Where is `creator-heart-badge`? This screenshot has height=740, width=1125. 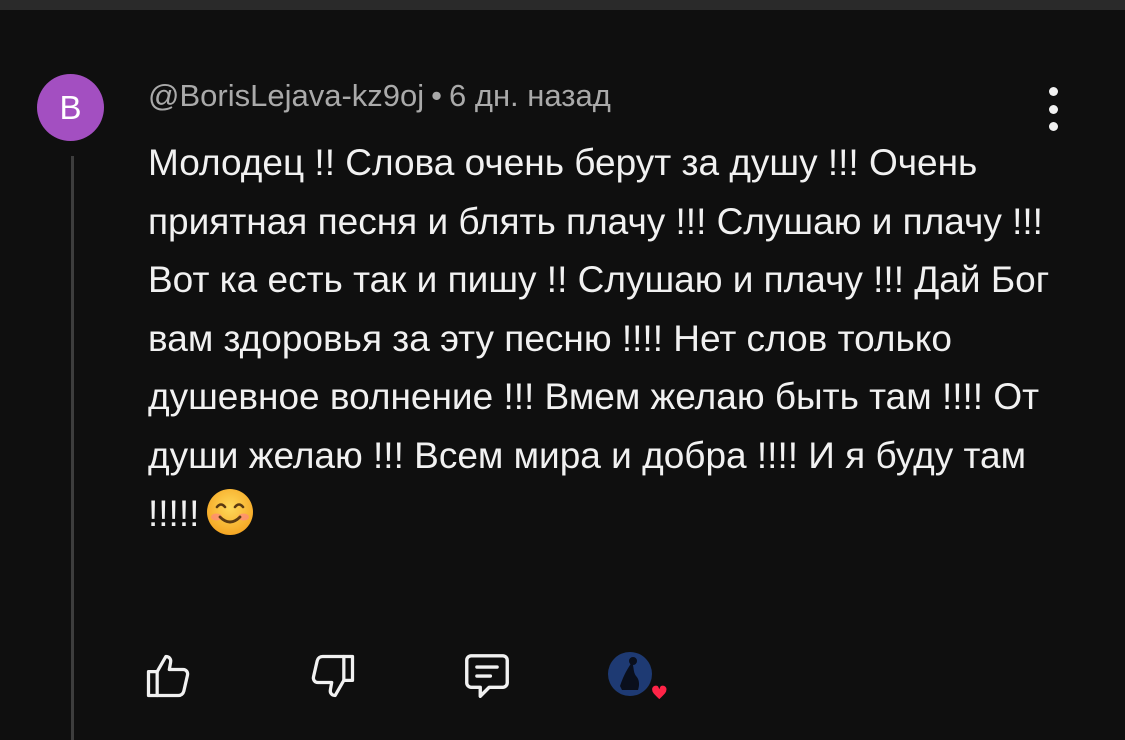 creator-heart-badge is located at coordinates (638, 678).